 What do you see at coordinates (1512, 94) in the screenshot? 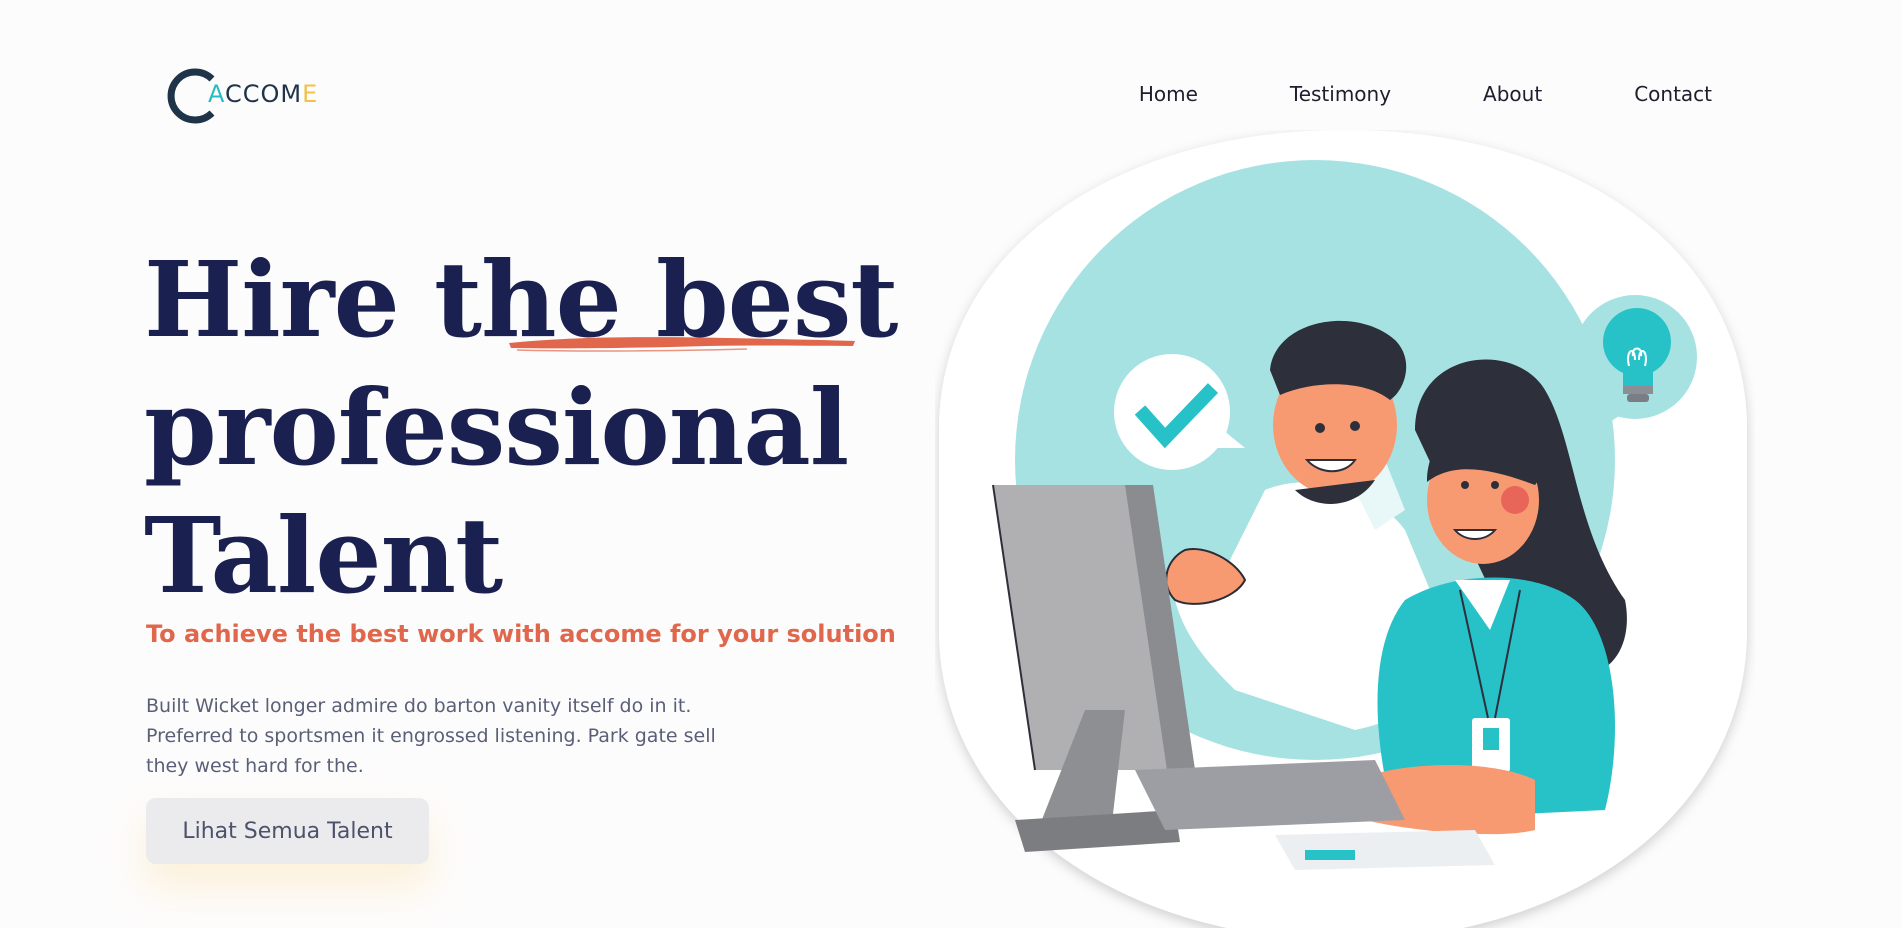
I see `nav-link-about: About` at bounding box center [1512, 94].